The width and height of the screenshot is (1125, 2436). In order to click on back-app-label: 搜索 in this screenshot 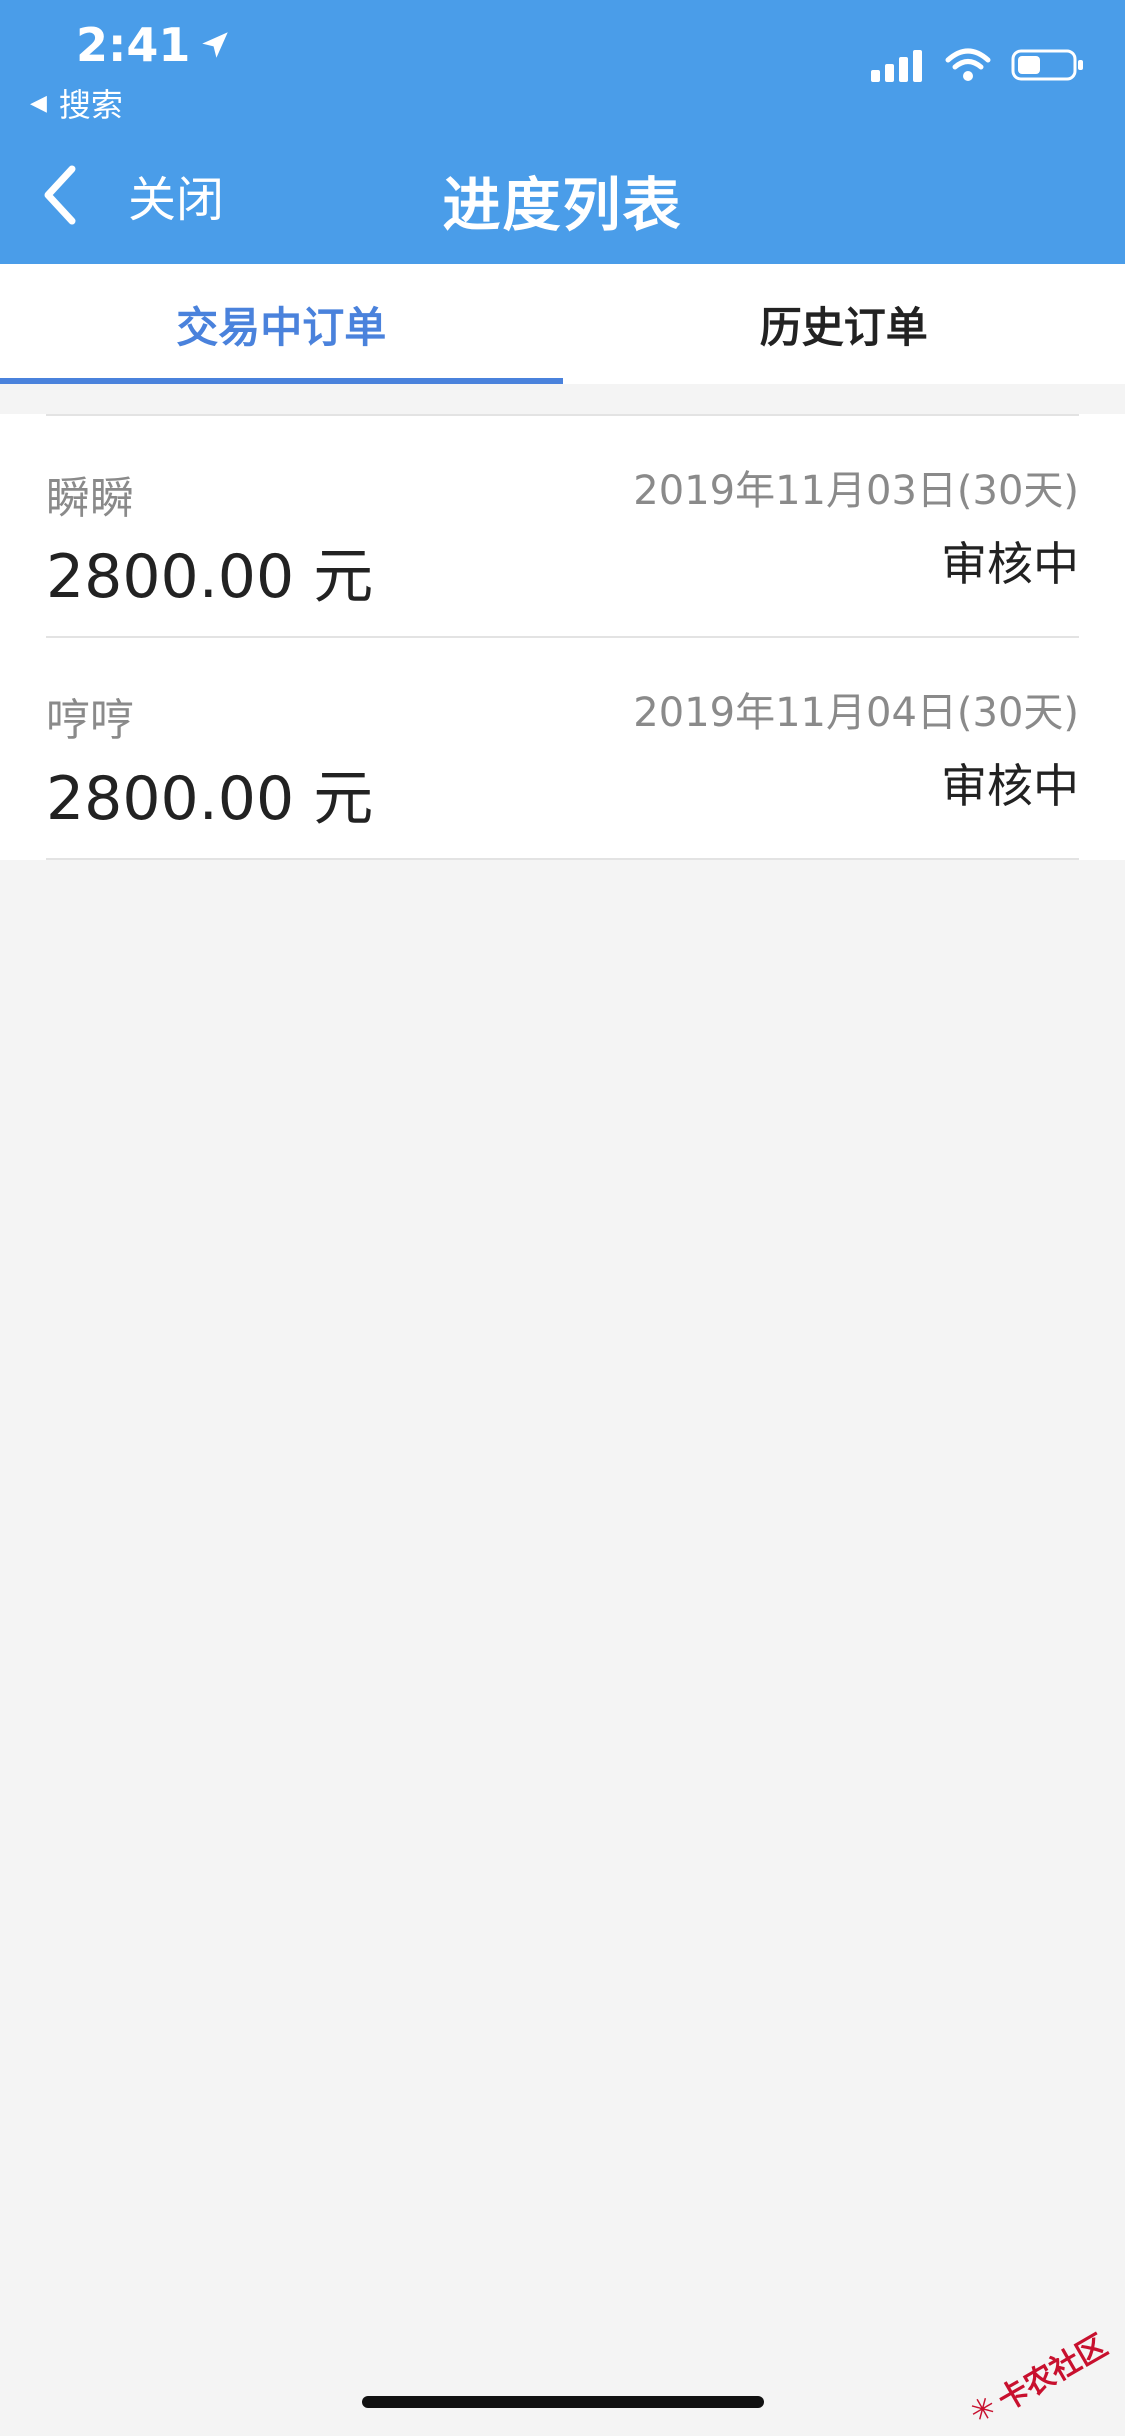, I will do `click(90, 105)`.